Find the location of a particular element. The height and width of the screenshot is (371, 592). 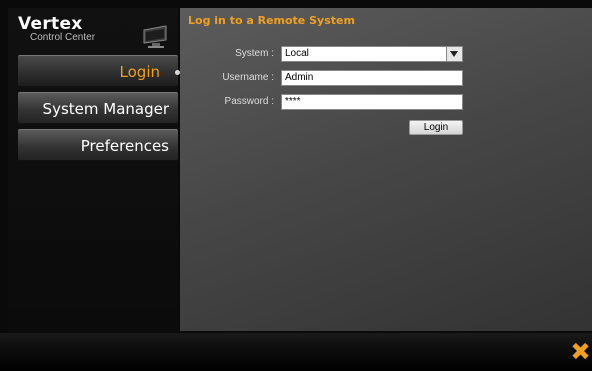

system-label: System : is located at coordinates (254, 53).